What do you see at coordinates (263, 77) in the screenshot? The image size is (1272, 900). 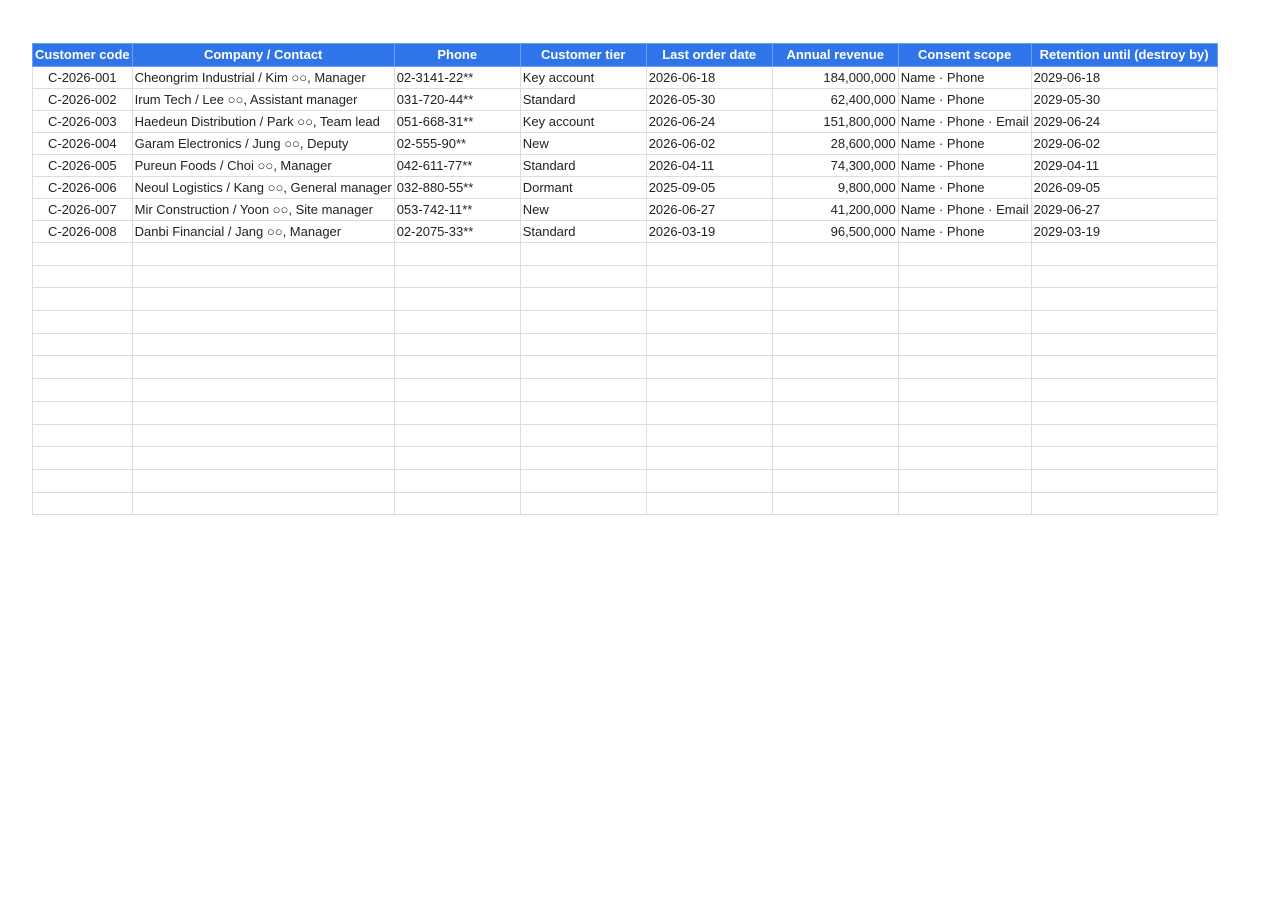 I see `cell-company-contact: Cheongrim Industrial / Kim ○○, Manager` at bounding box center [263, 77].